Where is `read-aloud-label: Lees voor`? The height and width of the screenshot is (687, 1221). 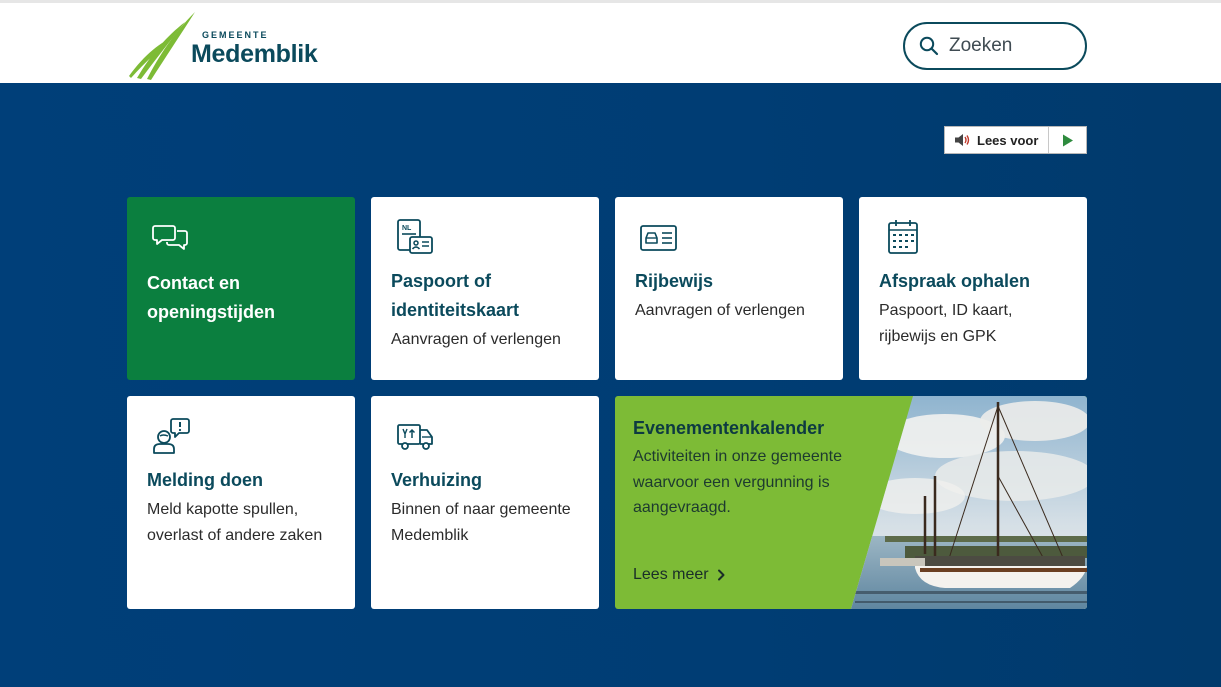 read-aloud-label: Lees voor is located at coordinates (1008, 140).